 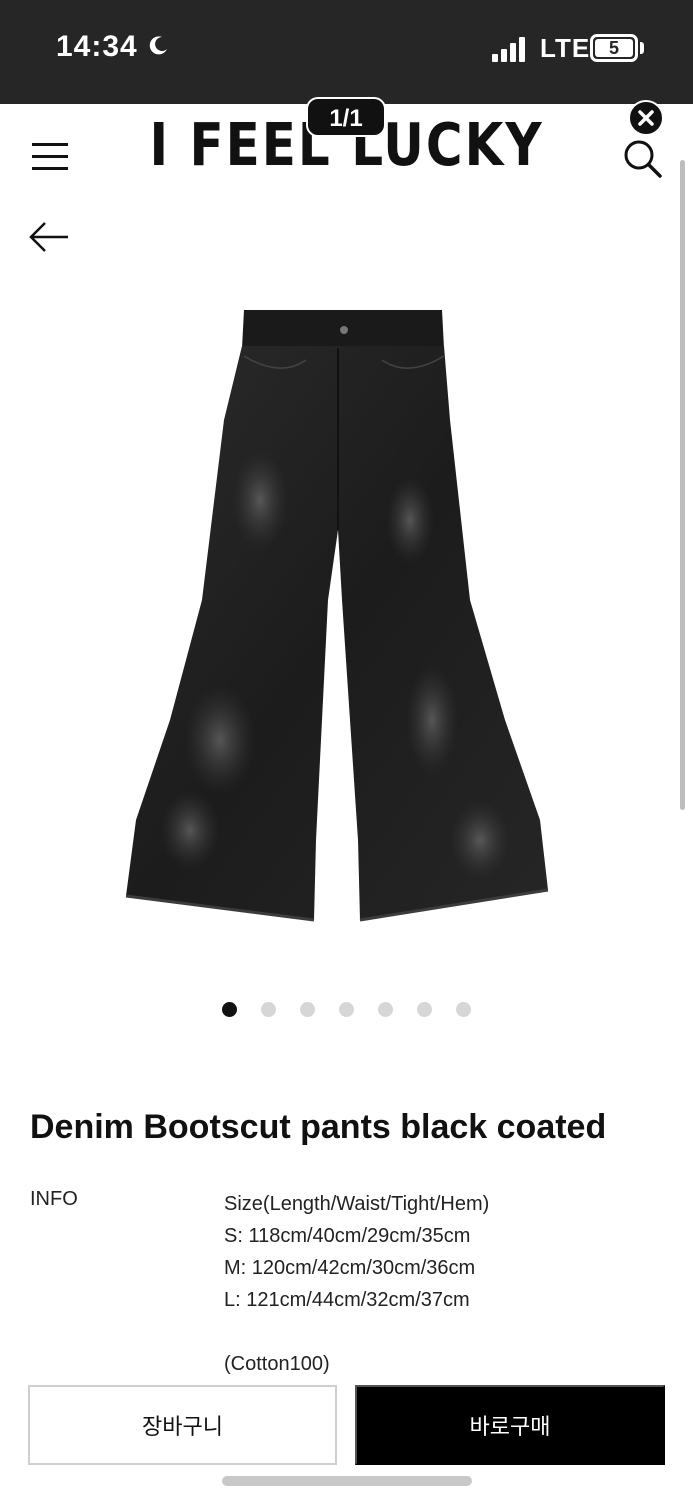 What do you see at coordinates (182, 1425) in the screenshot?
I see `add-to-cart-button: 장바구니` at bounding box center [182, 1425].